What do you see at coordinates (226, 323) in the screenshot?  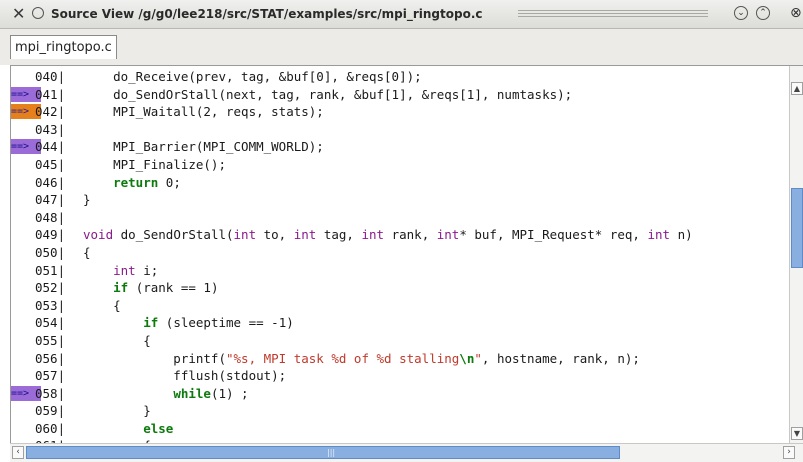 I see `code-token: (sleeptime == -1)` at bounding box center [226, 323].